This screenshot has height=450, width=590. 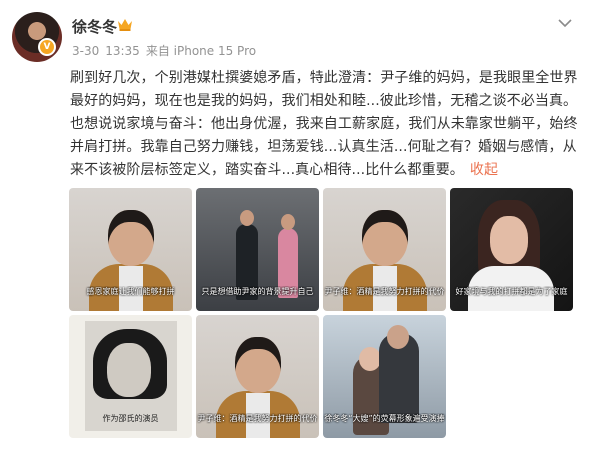 I want to click on image-caption: 感恩家庭让我们能够打拼, so click(x=130, y=291).